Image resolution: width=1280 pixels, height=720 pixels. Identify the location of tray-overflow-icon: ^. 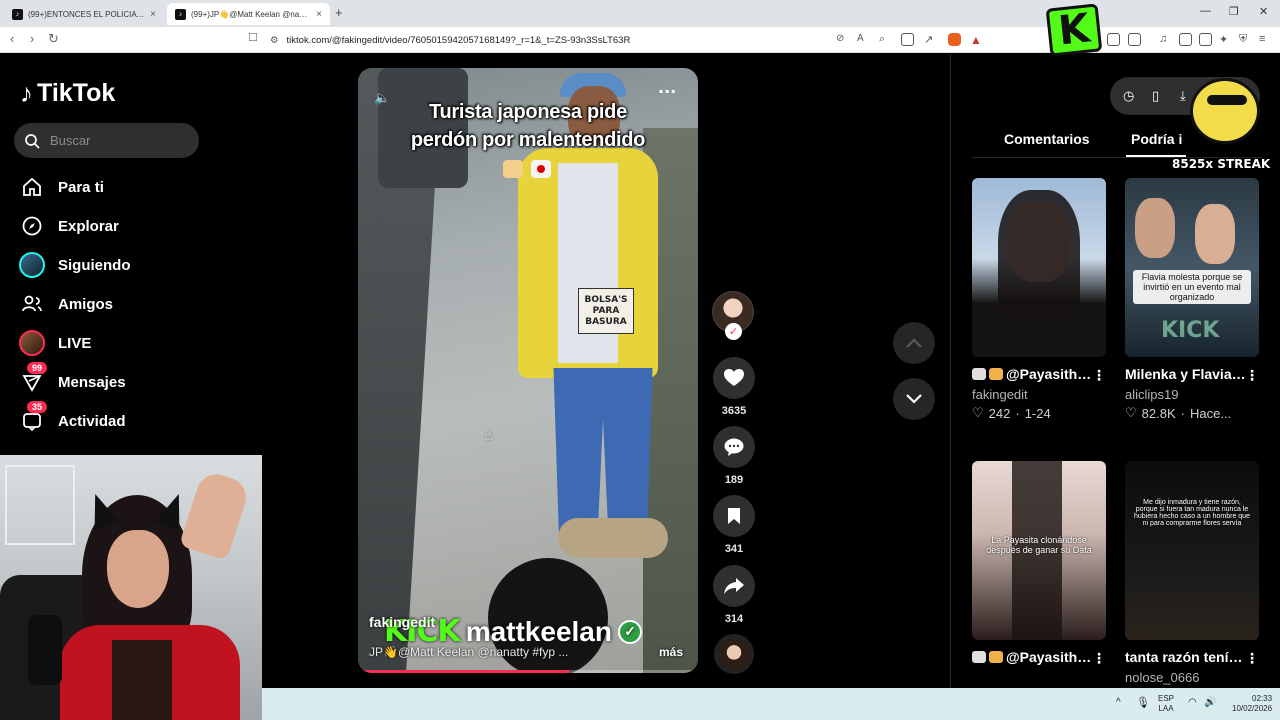
(1118, 703).